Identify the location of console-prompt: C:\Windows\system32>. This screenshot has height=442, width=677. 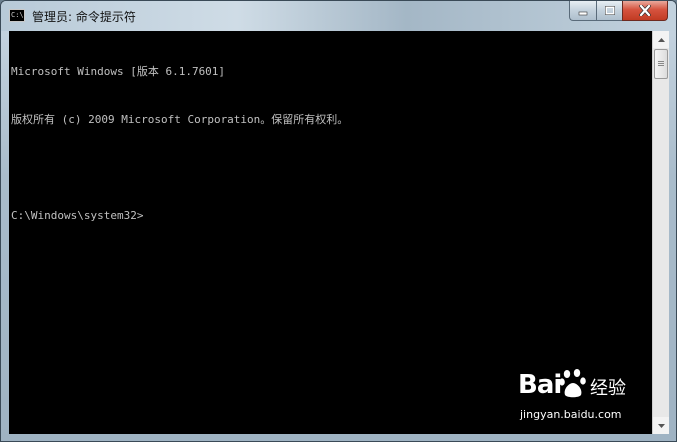
(331, 216).